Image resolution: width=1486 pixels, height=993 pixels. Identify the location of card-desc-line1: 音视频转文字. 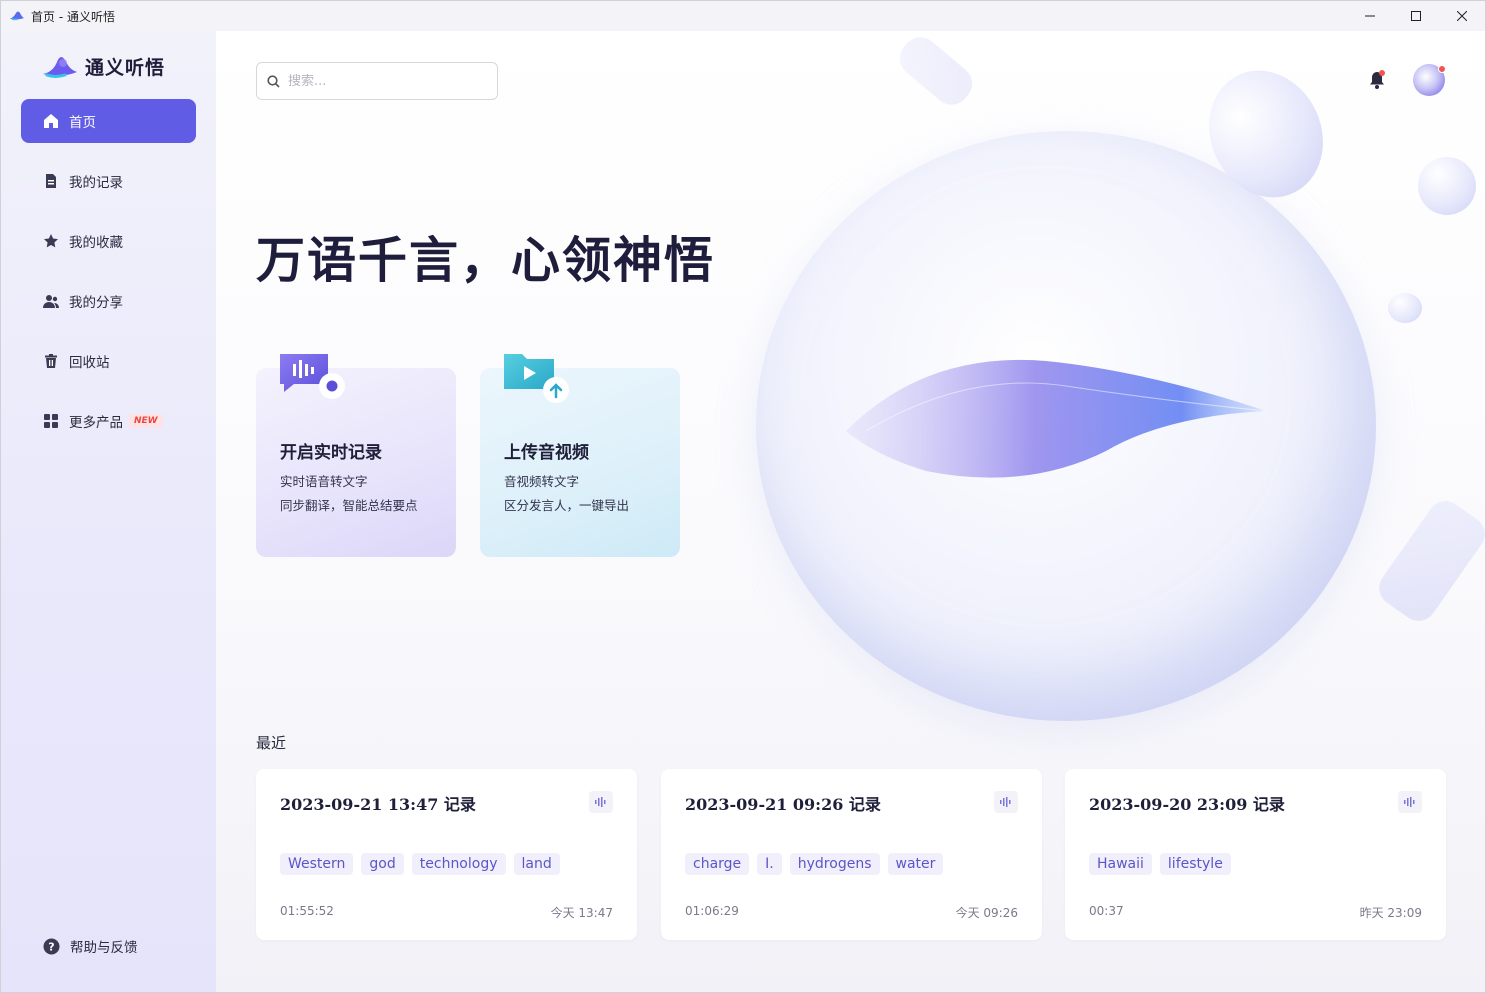
(542, 481).